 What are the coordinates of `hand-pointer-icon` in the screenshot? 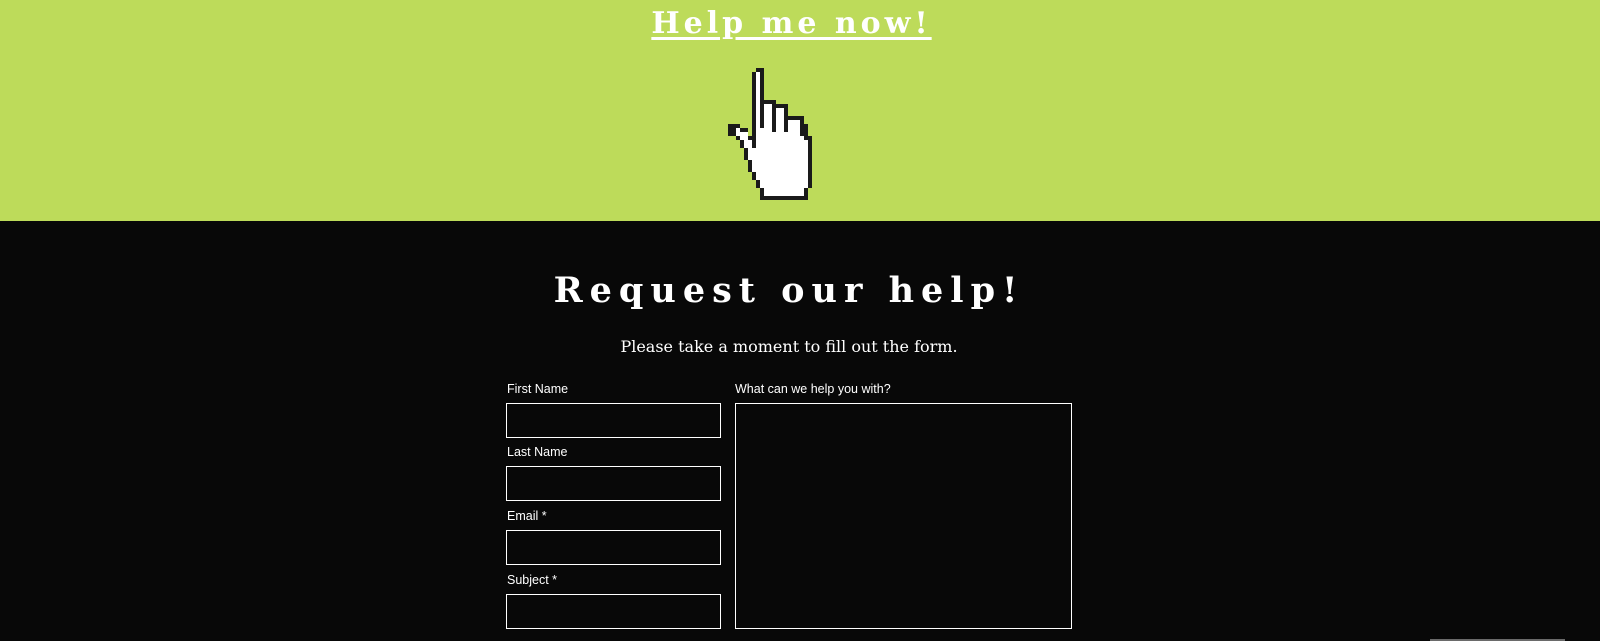 It's located at (770, 134).